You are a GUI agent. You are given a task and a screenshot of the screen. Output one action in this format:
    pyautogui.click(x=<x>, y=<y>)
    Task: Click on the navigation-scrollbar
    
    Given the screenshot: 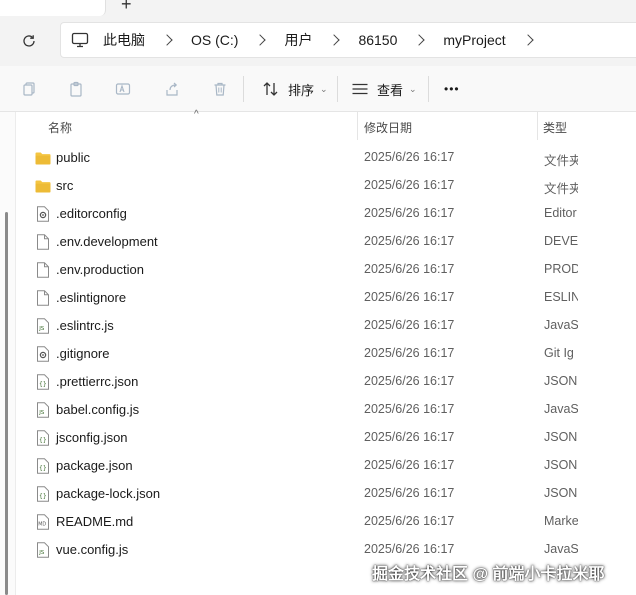 What is the action you would take?
    pyautogui.click(x=6, y=403)
    